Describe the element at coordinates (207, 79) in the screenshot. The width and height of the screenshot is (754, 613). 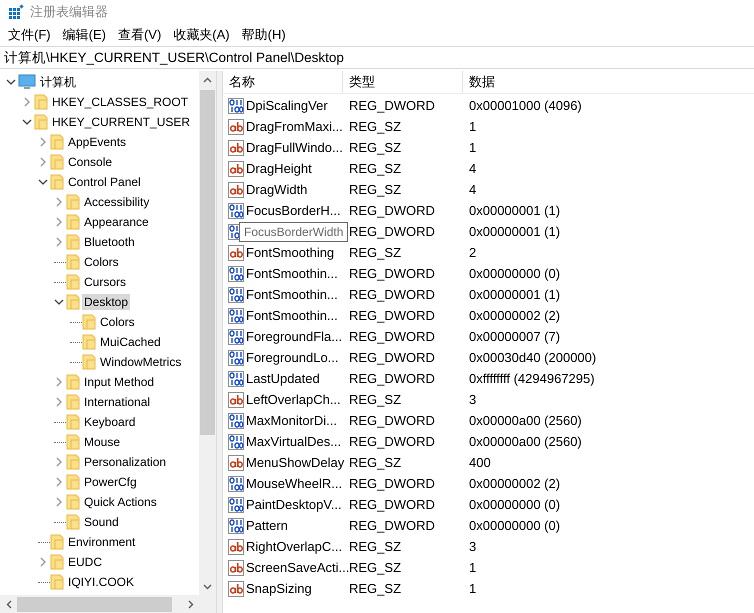
I see `scroll-up-icon` at that location.